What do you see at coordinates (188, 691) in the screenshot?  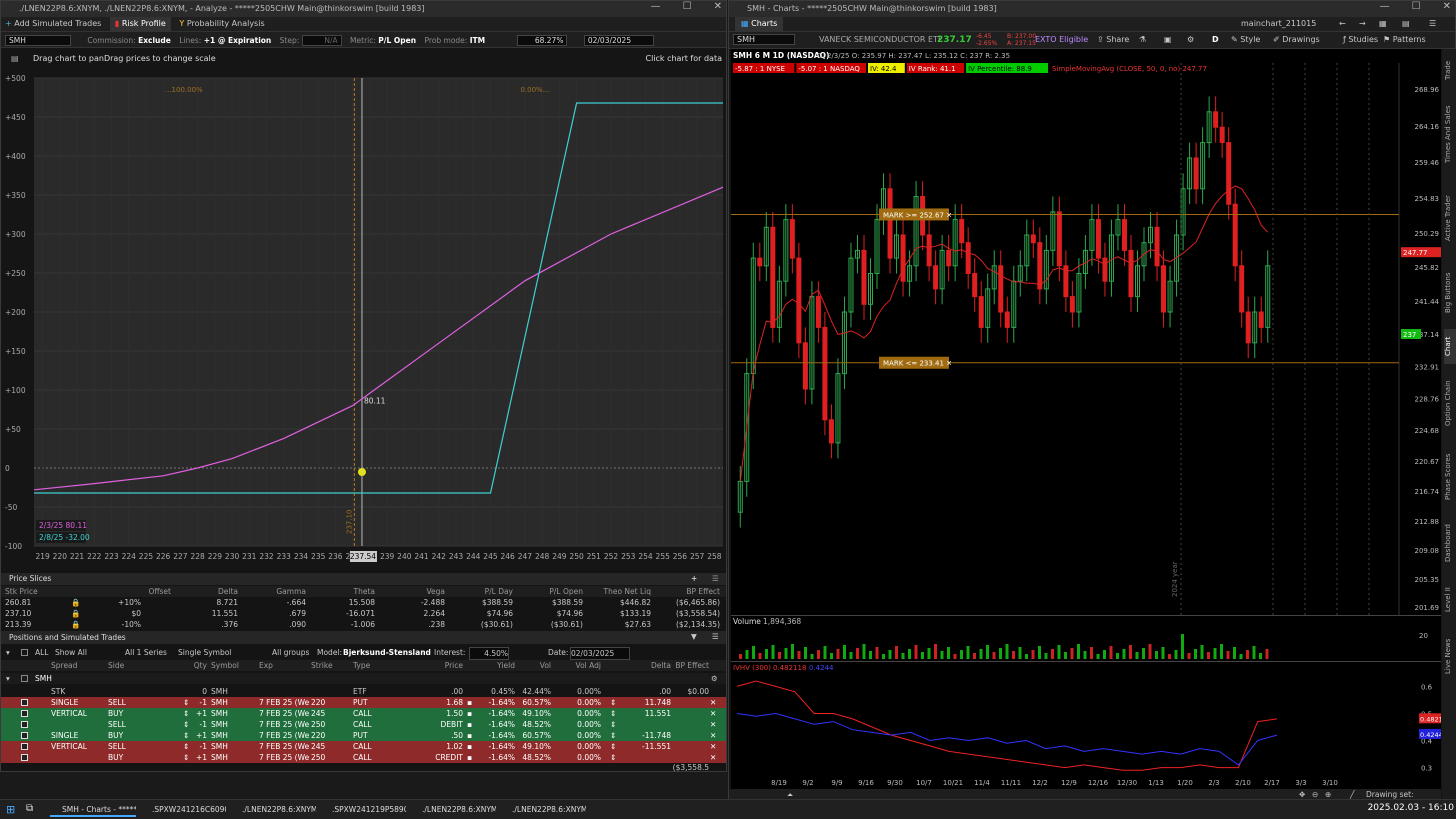 I see `cell-qty: 0` at bounding box center [188, 691].